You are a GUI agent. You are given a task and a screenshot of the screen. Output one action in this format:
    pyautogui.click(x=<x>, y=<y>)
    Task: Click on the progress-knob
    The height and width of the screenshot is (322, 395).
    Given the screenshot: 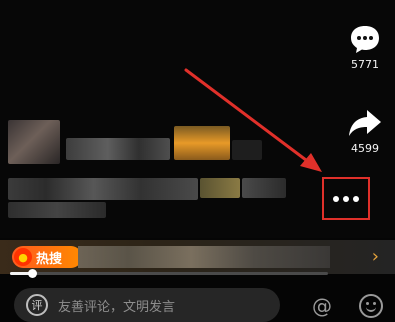 What is the action you would take?
    pyautogui.click(x=33, y=273)
    